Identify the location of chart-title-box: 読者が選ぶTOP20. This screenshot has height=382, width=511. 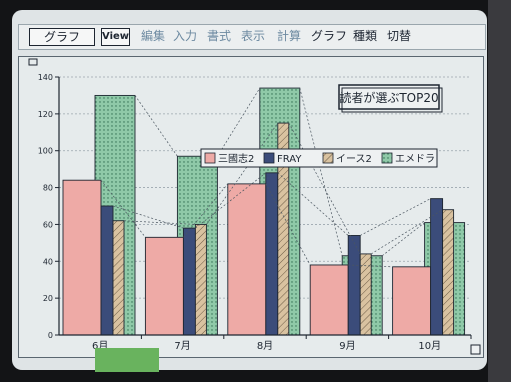
(390, 98).